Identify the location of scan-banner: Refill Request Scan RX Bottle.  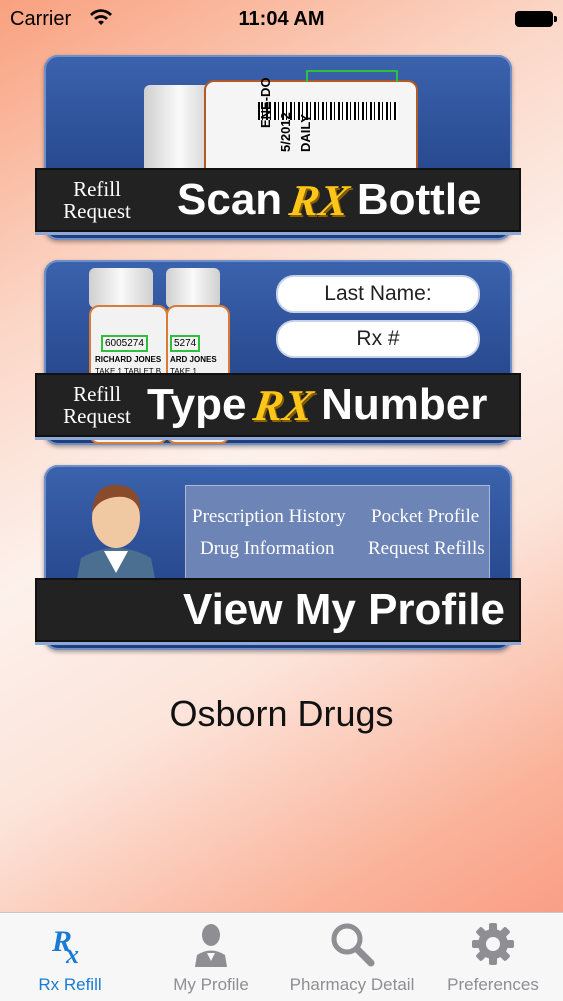
(278, 200).